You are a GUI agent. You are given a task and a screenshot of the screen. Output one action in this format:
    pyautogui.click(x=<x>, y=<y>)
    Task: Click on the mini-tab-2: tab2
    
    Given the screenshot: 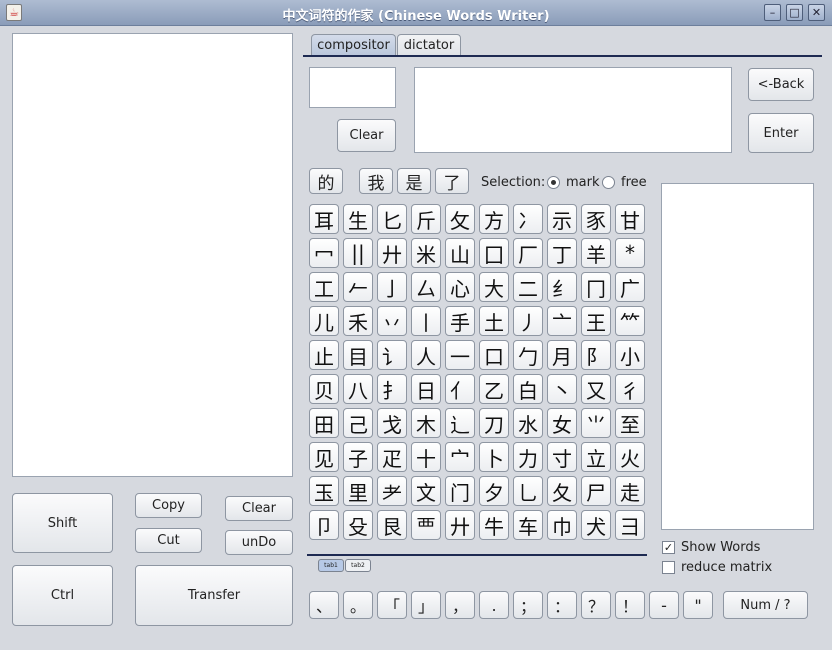 What is the action you would take?
    pyautogui.click(x=358, y=565)
    